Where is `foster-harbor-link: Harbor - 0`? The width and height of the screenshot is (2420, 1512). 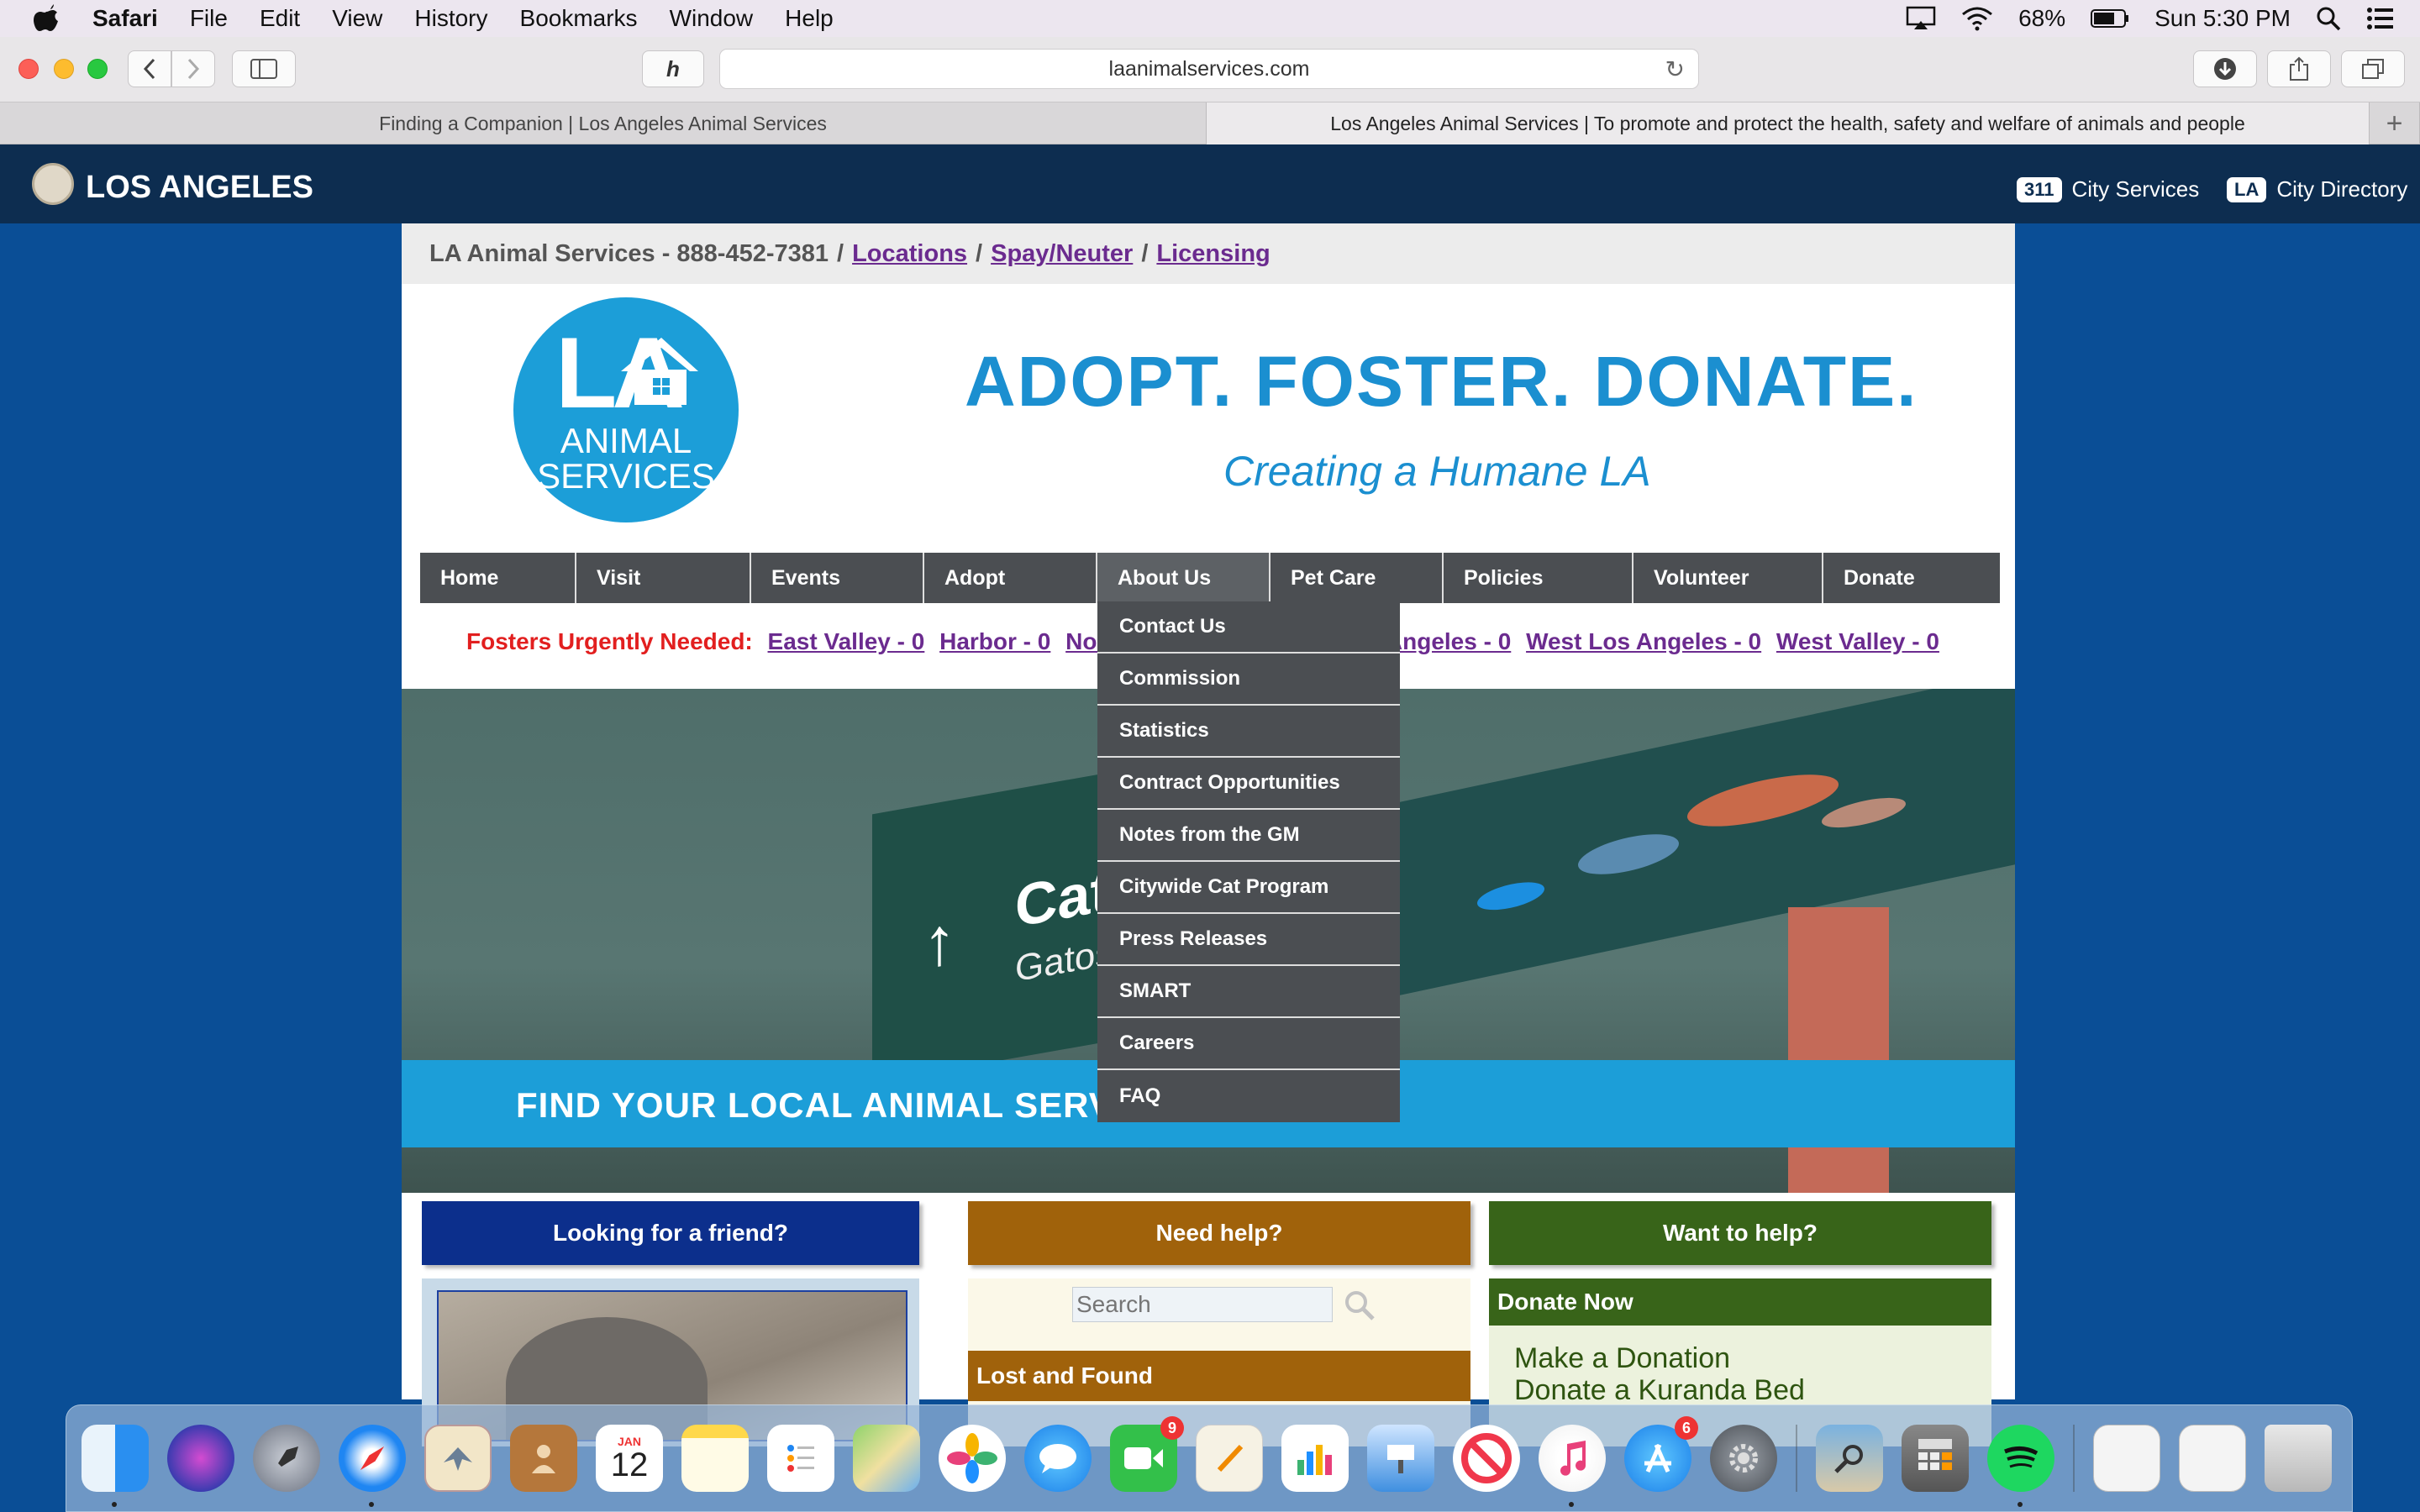
foster-harbor-link: Harbor - 0 is located at coordinates (994, 641).